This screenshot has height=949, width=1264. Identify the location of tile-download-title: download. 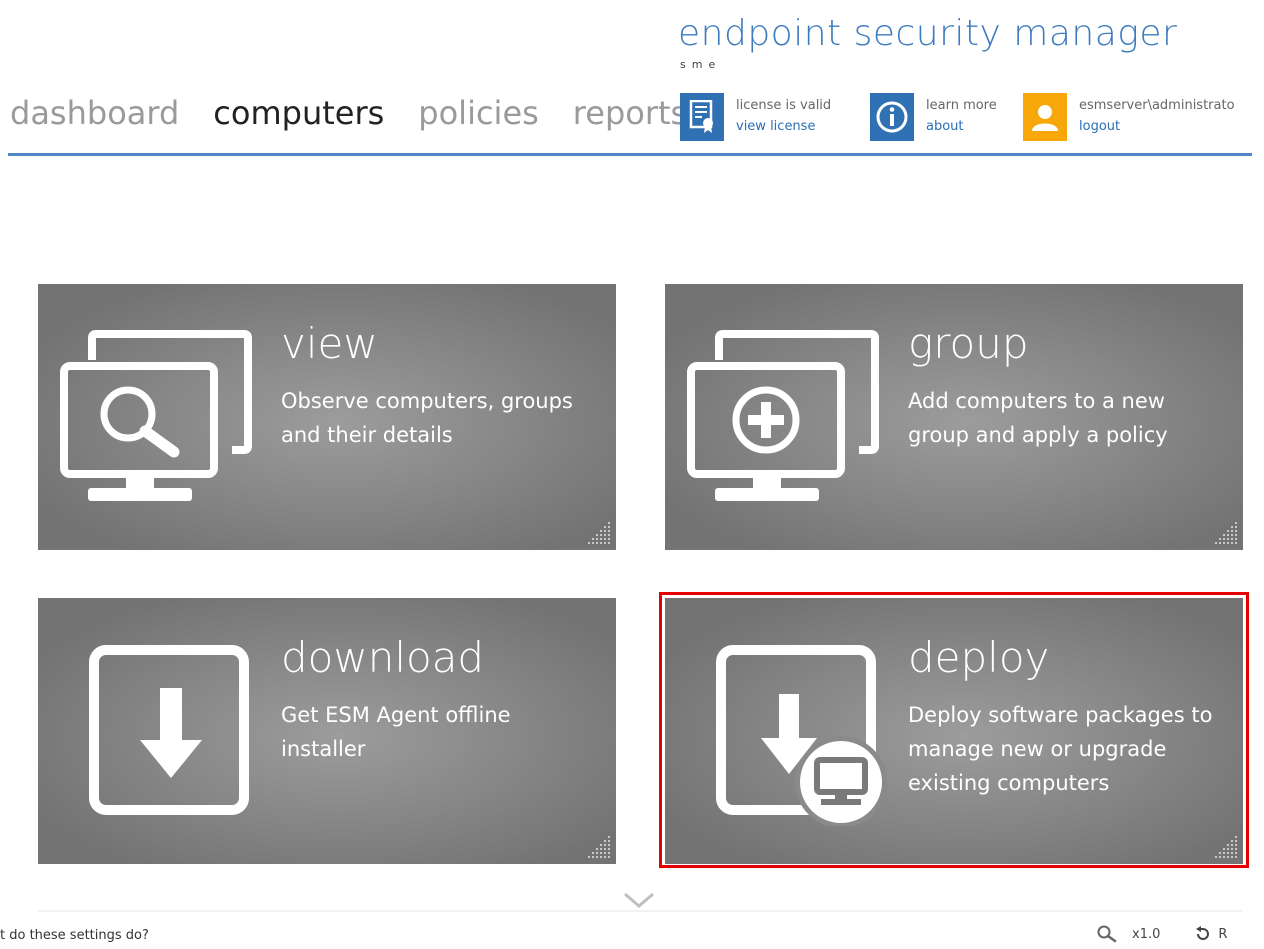
(383, 657).